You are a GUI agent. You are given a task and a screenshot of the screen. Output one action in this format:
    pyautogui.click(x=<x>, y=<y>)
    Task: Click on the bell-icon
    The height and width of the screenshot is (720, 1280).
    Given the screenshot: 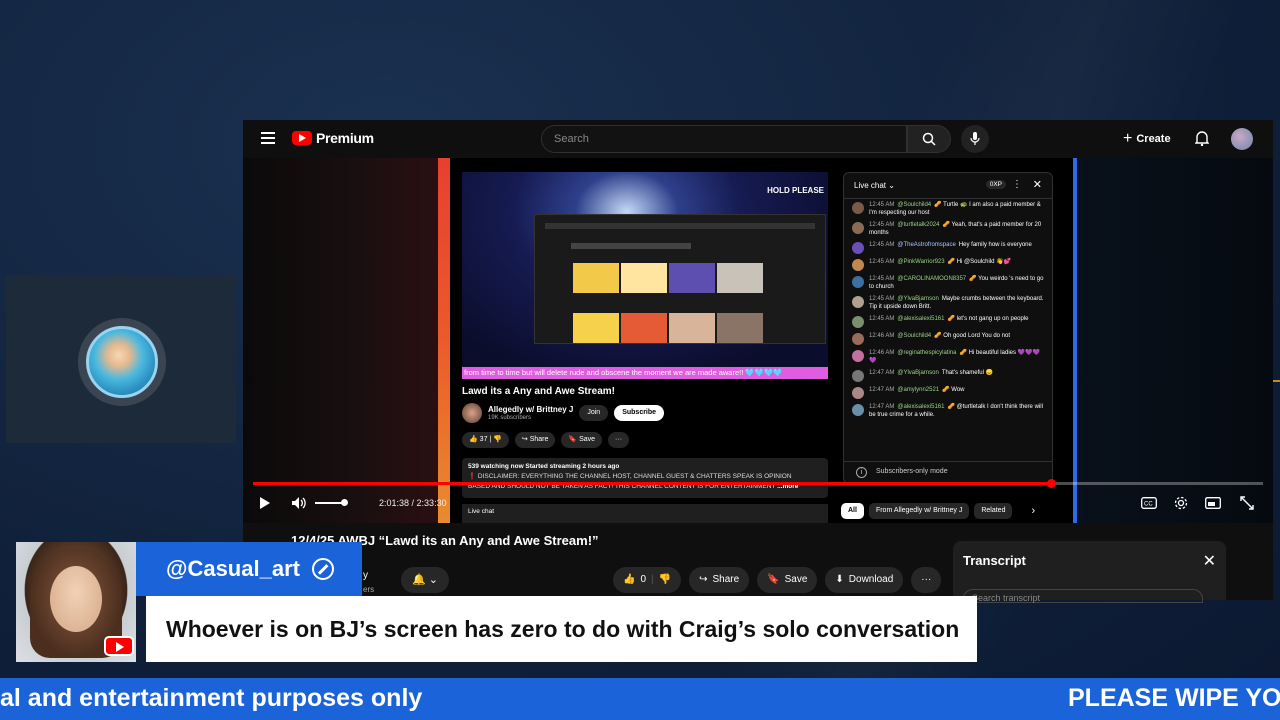 What is the action you would take?
    pyautogui.click(x=1202, y=139)
    